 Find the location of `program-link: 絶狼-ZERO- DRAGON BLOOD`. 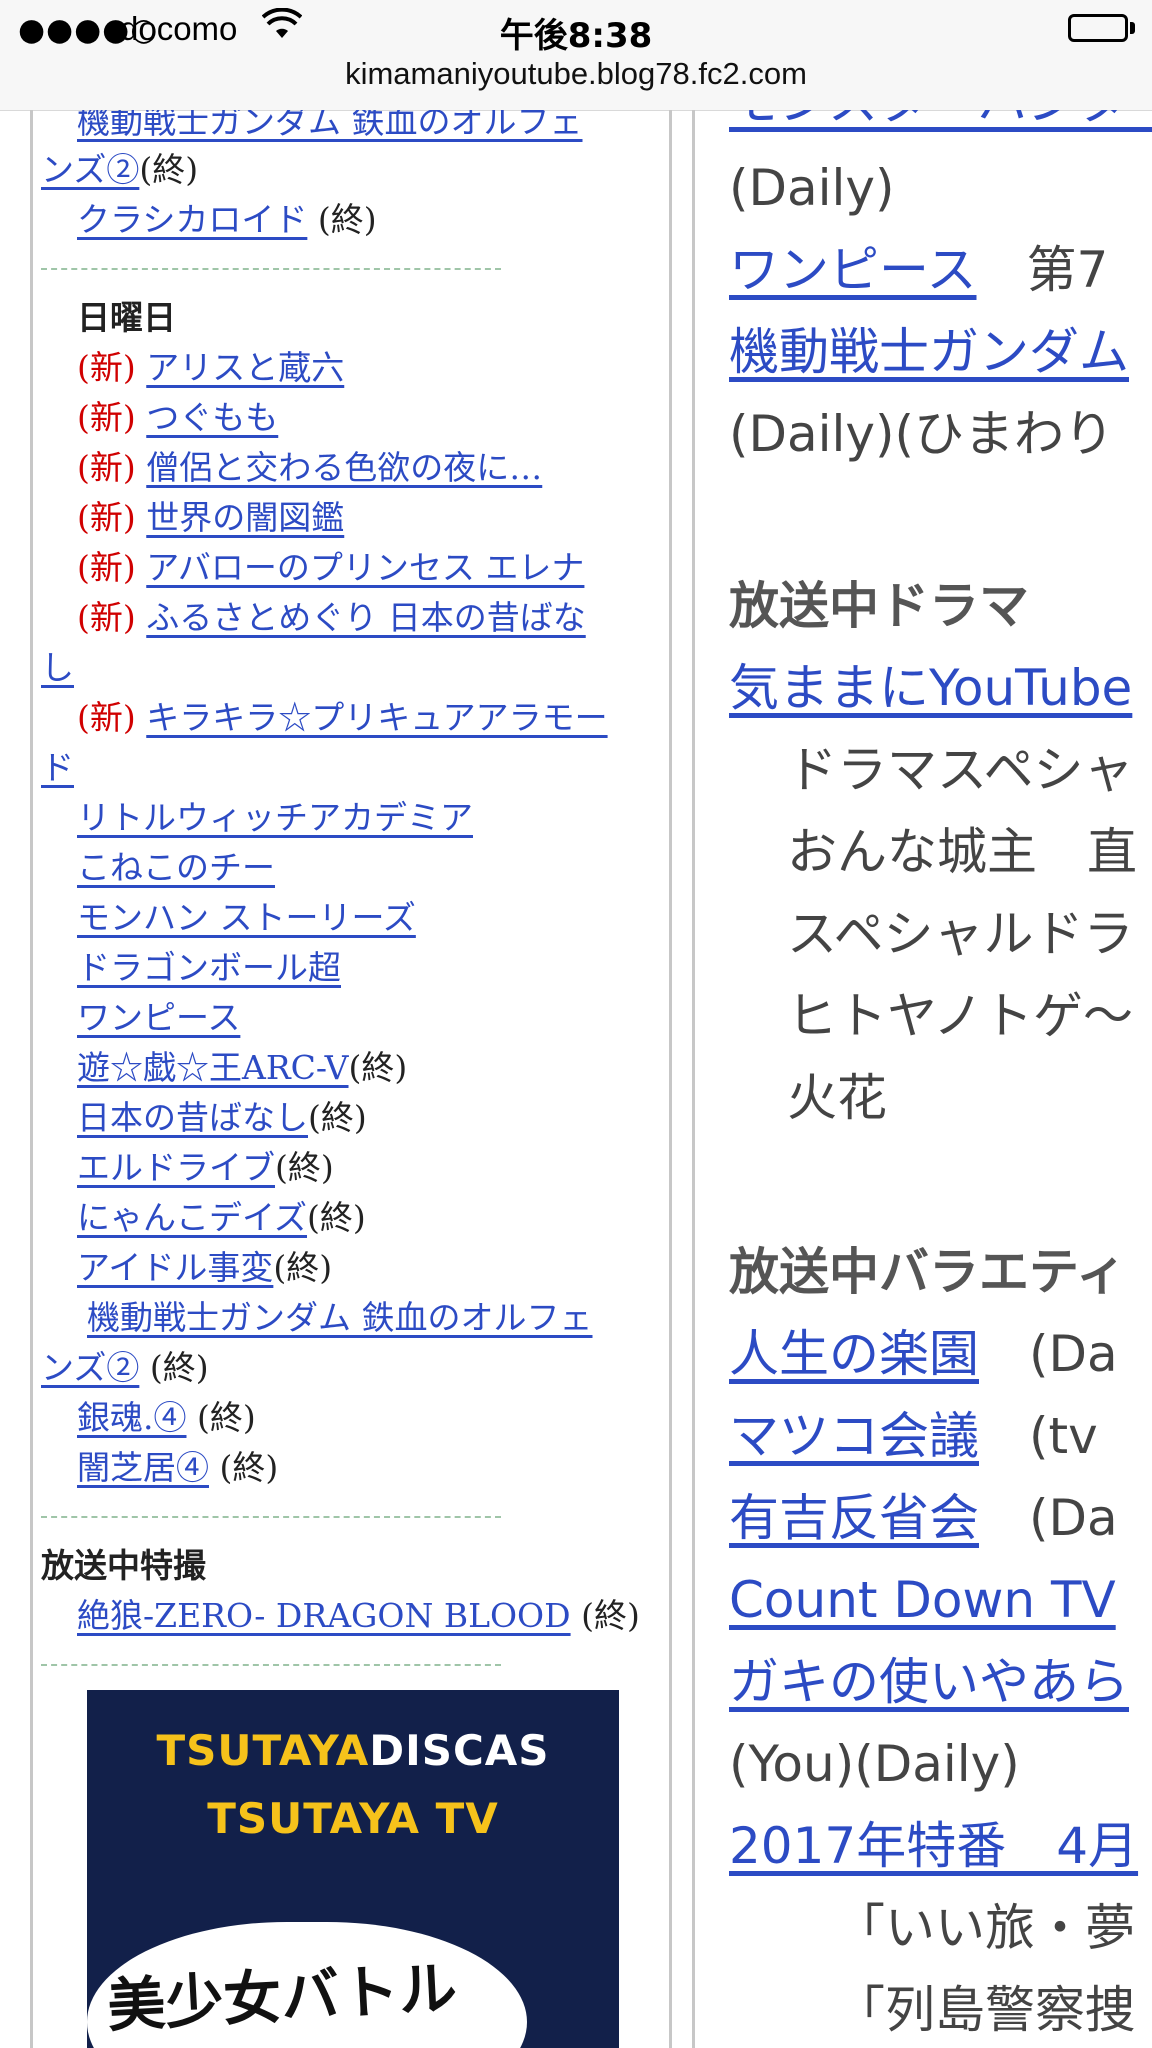

program-link: 絶狼-ZERO- DRAGON BLOOD is located at coordinates (324, 1615).